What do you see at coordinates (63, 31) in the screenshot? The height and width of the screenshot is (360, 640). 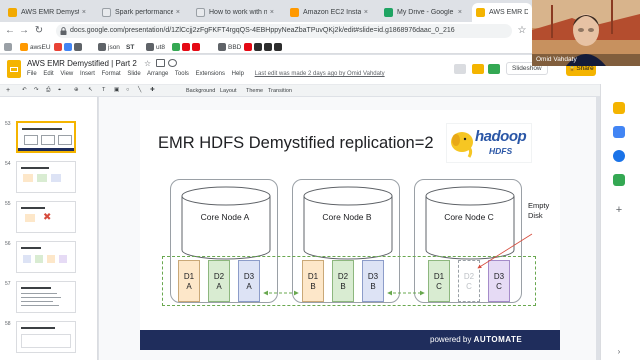 I see `lock-icon` at bounding box center [63, 31].